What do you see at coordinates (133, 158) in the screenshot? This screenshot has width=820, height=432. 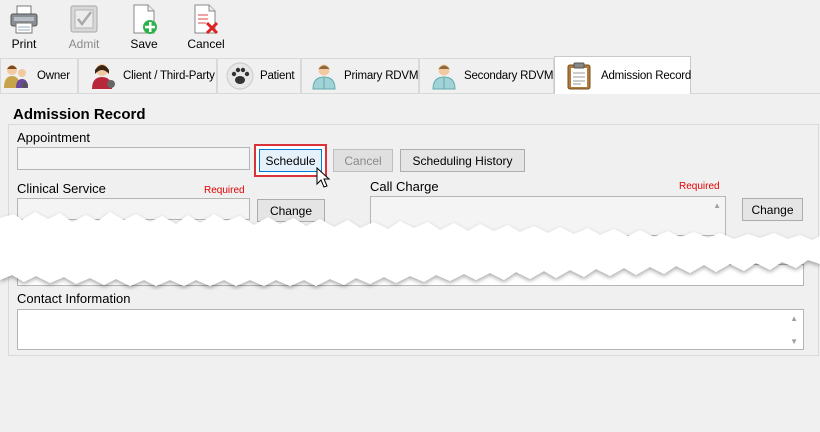 I see `appointment-field` at bounding box center [133, 158].